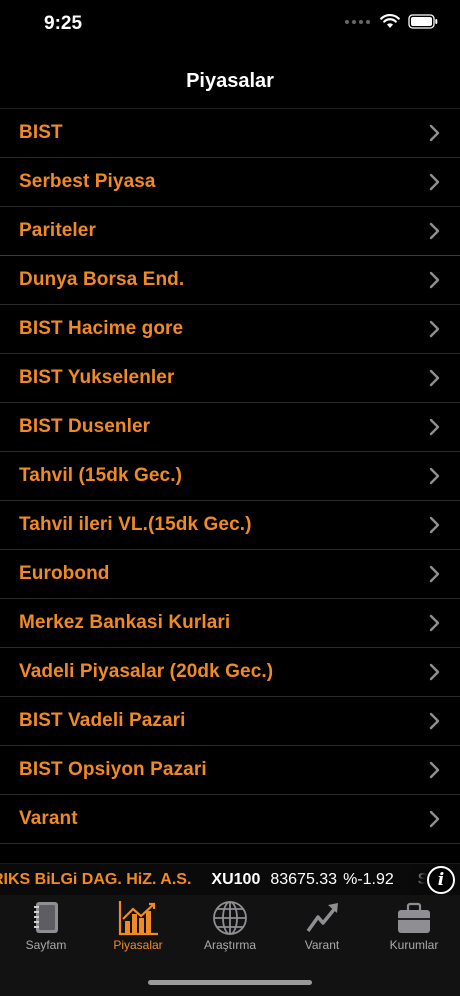  What do you see at coordinates (101, 328) in the screenshot?
I see `menu-item-label: BIST Hacime gore` at bounding box center [101, 328].